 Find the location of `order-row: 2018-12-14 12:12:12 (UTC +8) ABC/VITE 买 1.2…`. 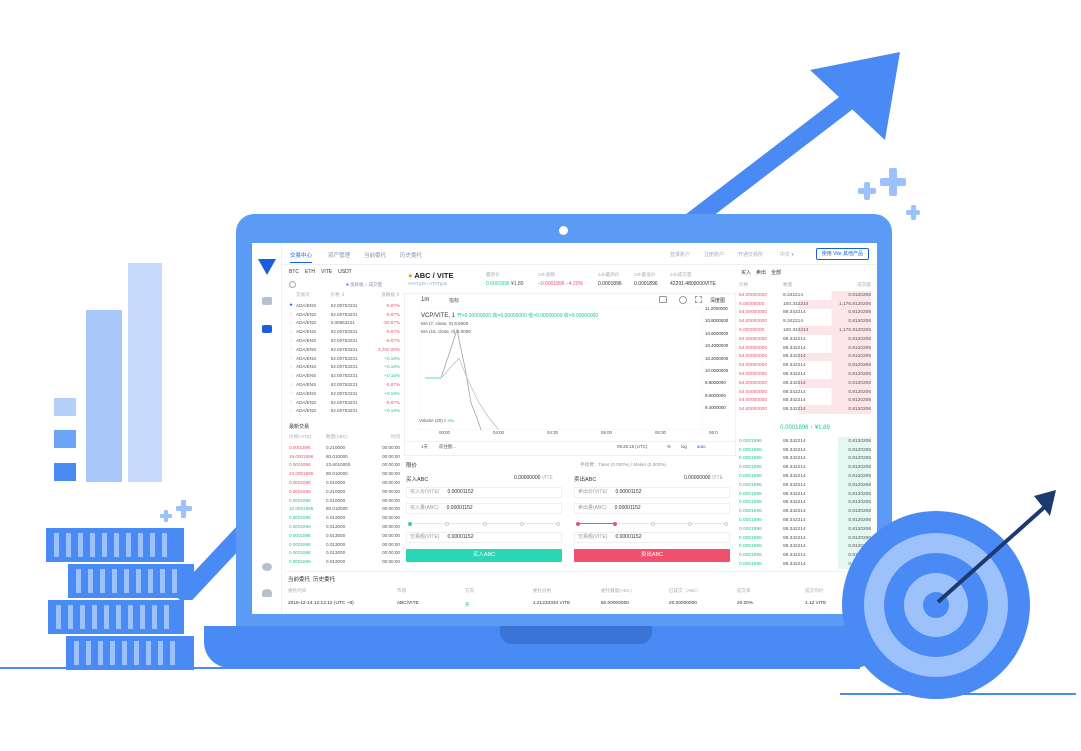

order-row: 2018-12-14 12:12:12 (UTC +8) ABC/VITE 买 1.2… is located at coordinates (580, 604).